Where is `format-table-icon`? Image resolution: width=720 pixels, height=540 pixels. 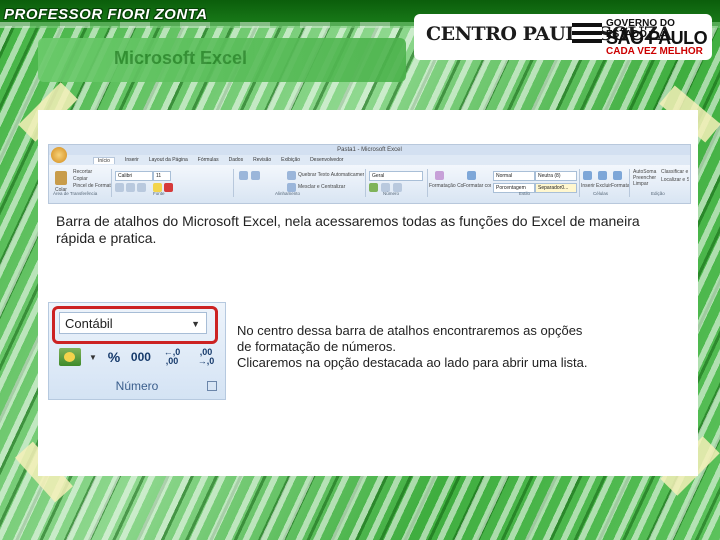
format-table-icon is located at coordinates (471, 175).